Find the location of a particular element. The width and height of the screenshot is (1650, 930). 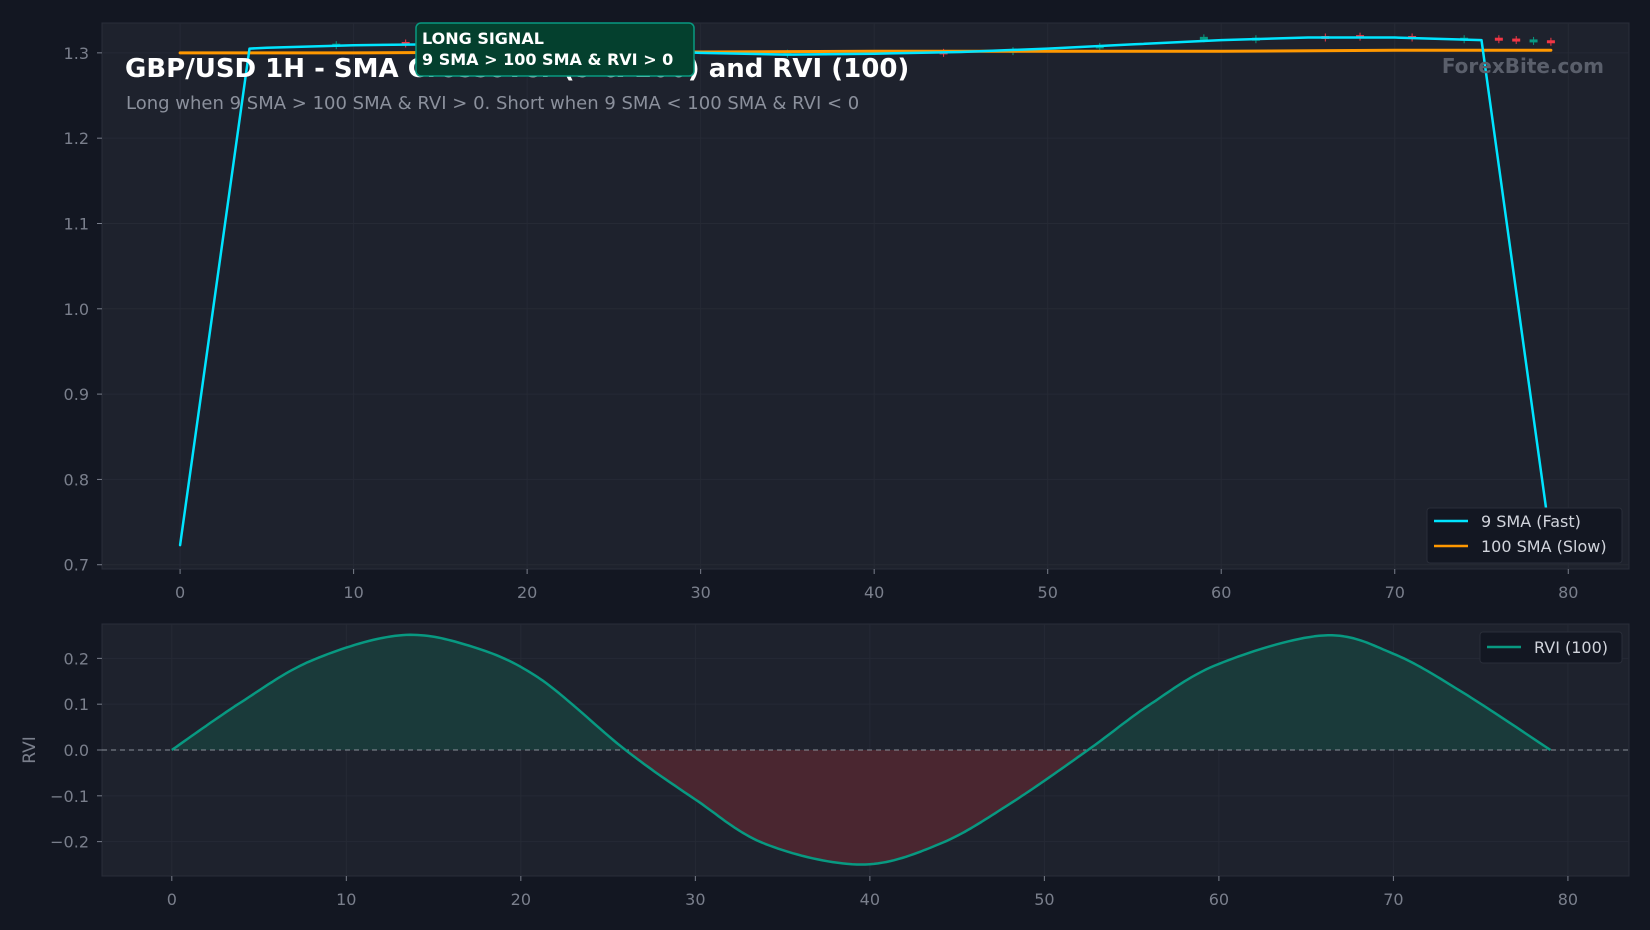

rvi-legend: RVI (100) is located at coordinates (1551, 647).